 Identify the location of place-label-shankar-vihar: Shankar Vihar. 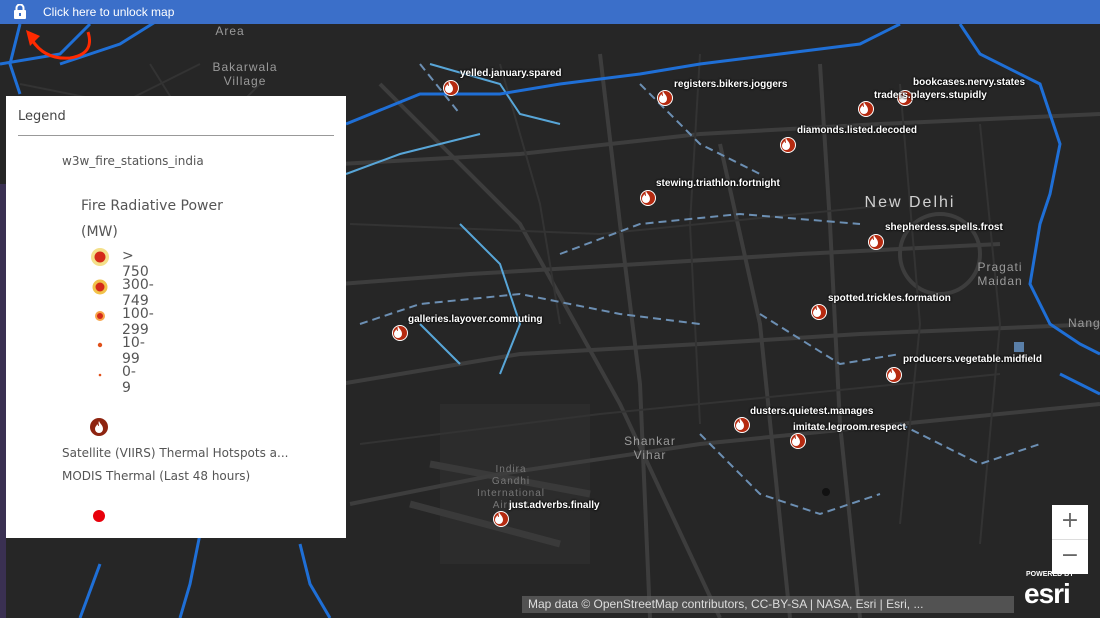
(650, 448).